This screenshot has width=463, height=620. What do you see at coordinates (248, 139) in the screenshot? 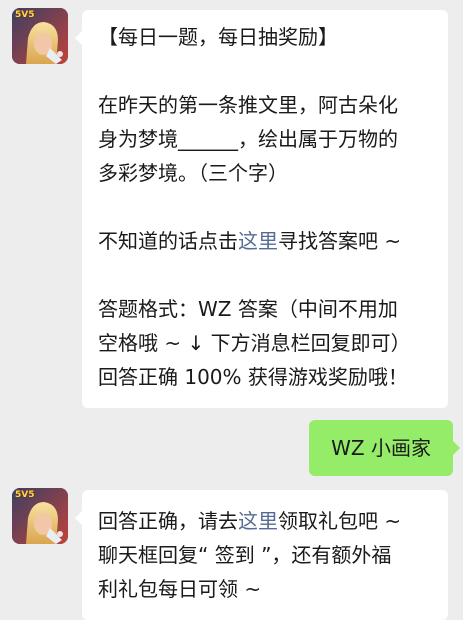
I see `question-text-line: 身为梦境______，绘出属于万物的` at bounding box center [248, 139].